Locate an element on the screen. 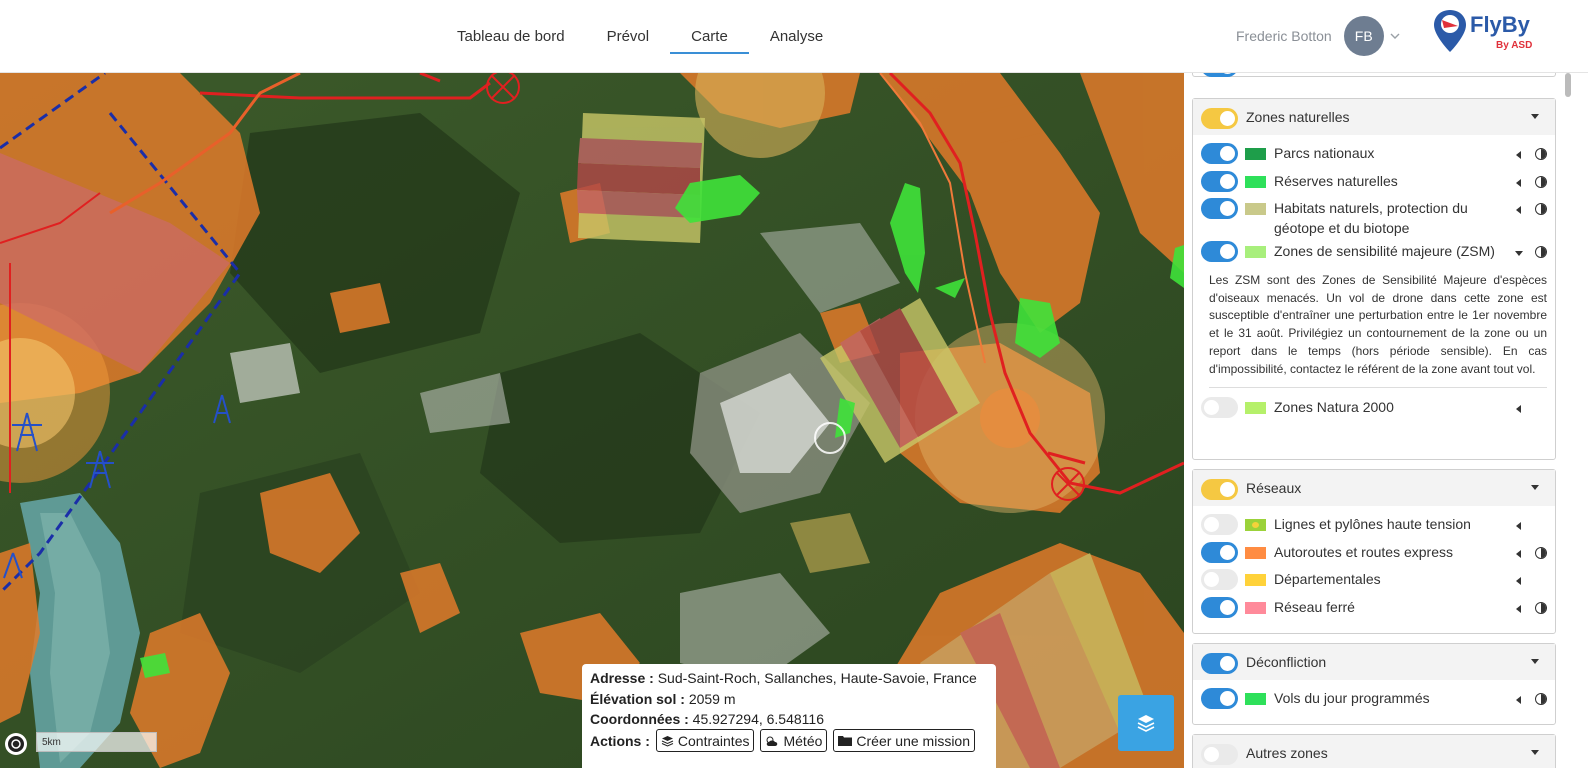 This screenshot has height=768, width=1588. layer-natura-2000: Zones Natura 2000 is located at coordinates (1374, 408).